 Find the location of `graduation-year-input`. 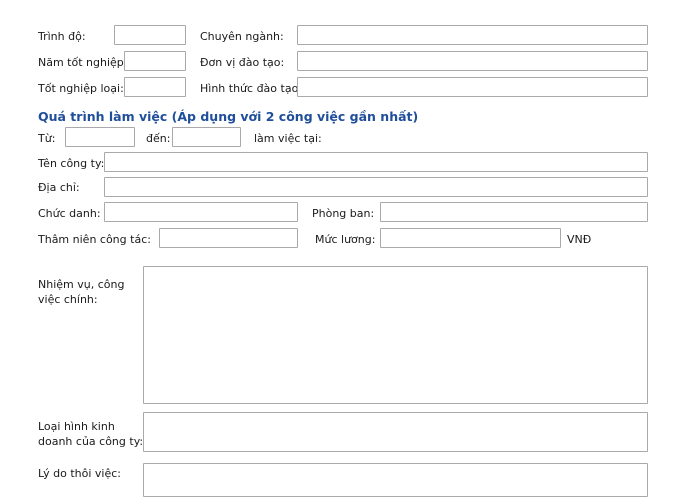

graduation-year-input is located at coordinates (155, 61).